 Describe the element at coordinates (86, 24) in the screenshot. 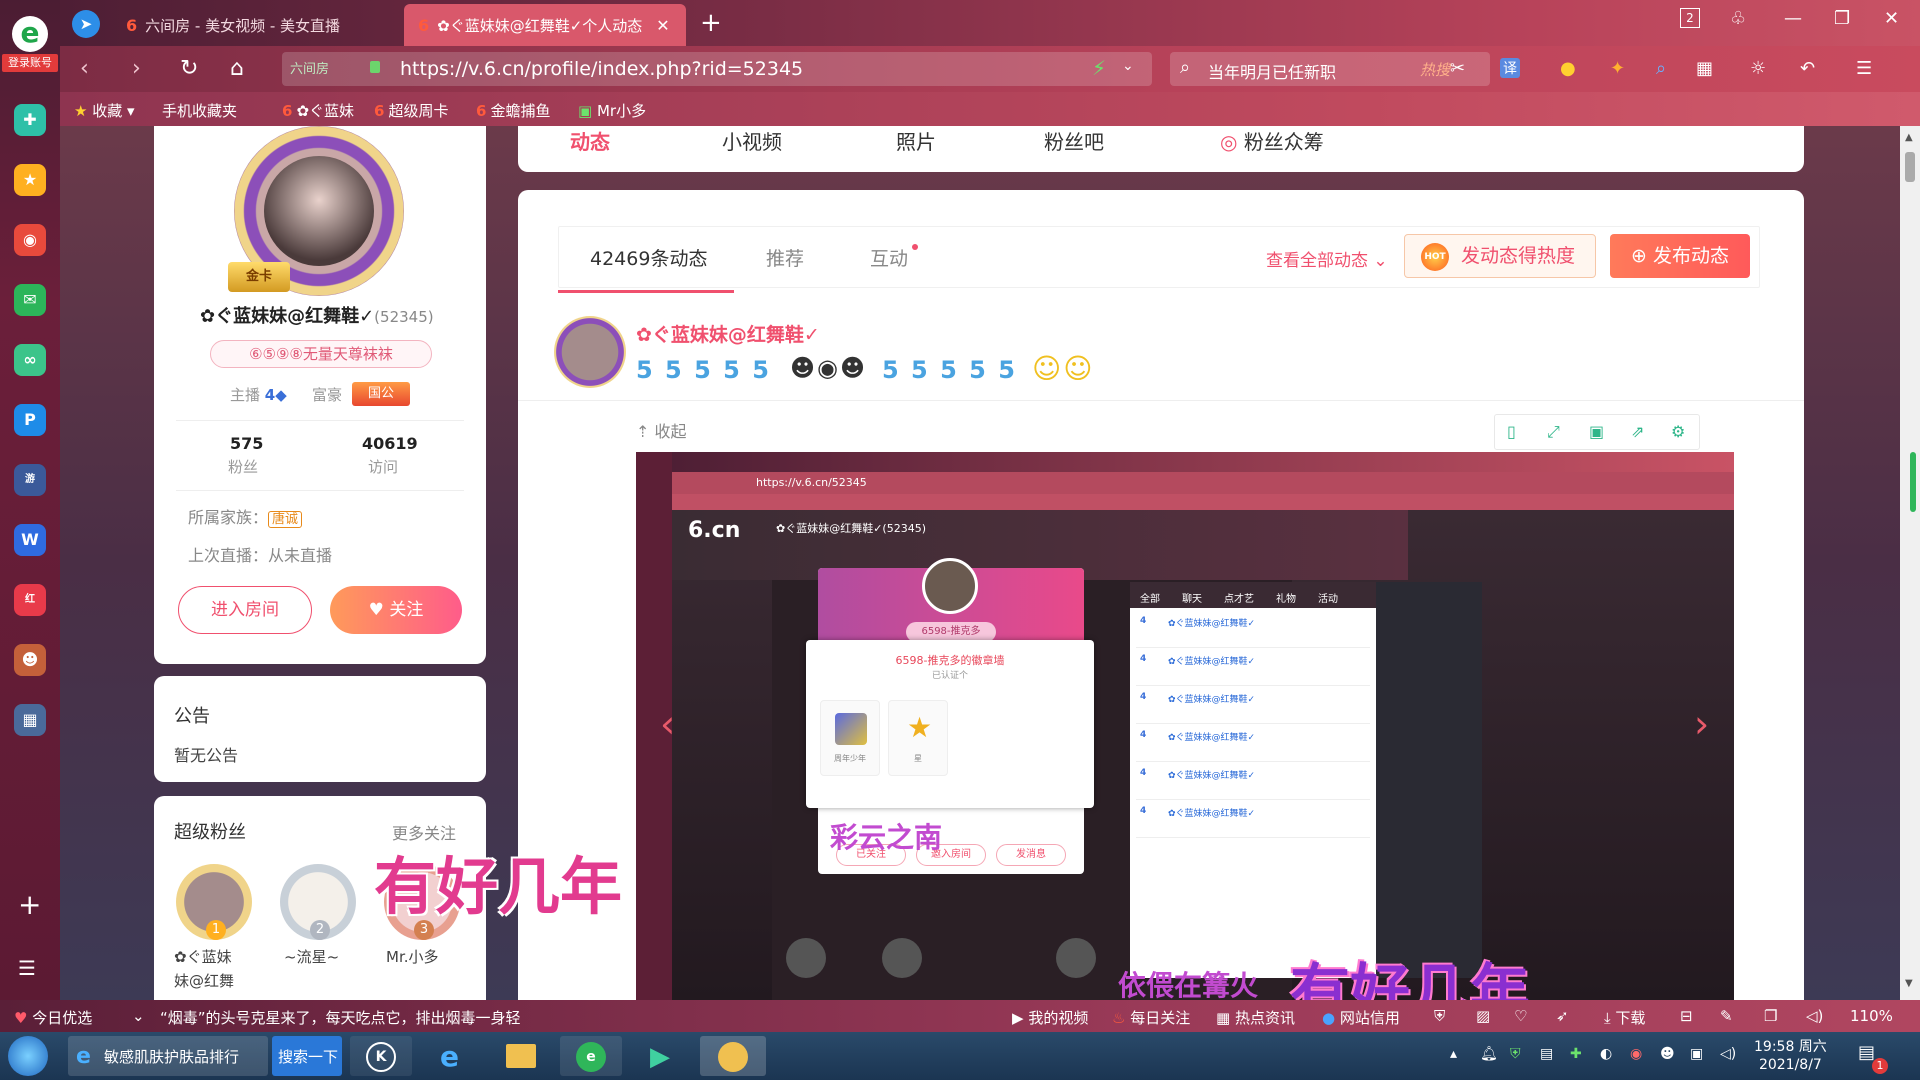

I see `compass-icon: ➤` at that location.